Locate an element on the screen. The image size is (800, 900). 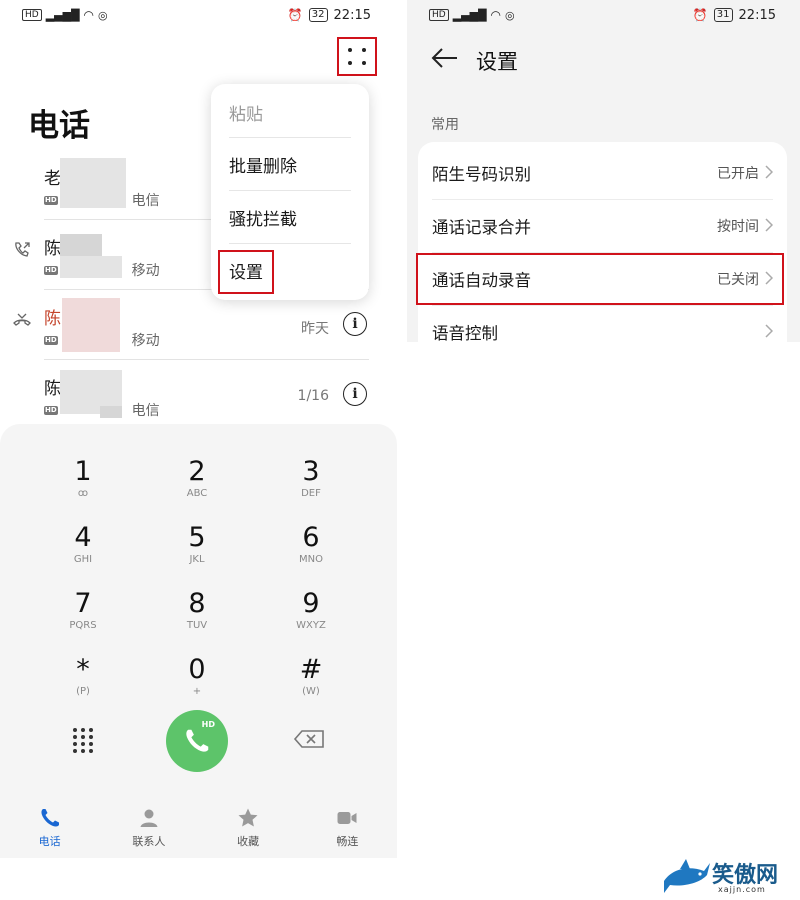
setting-call-log-merge: 通话记录合并 按时间 is located at coordinates (602, 225).